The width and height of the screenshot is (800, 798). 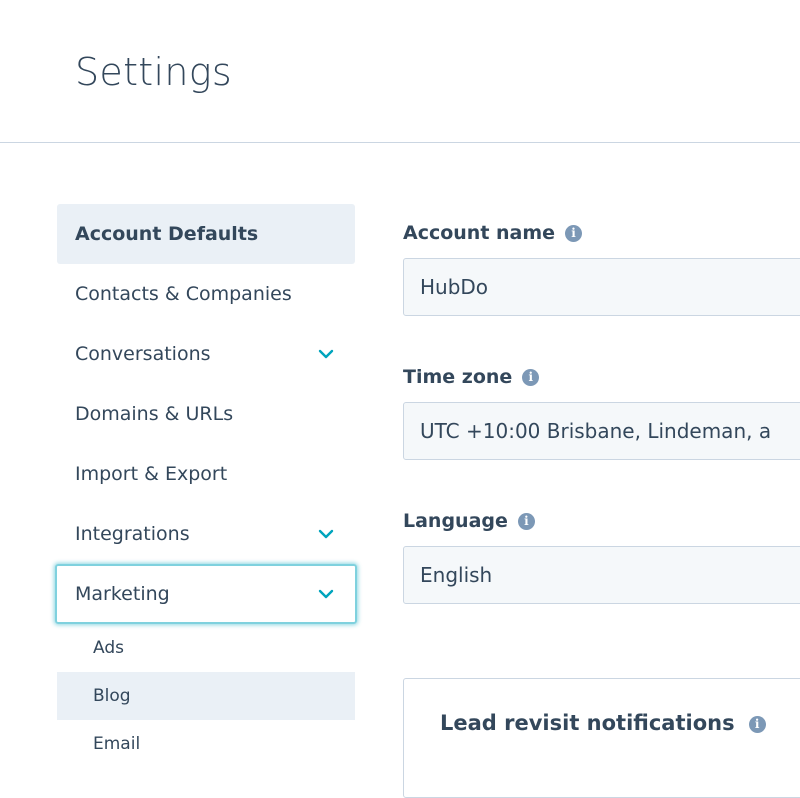 What do you see at coordinates (458, 377) in the screenshot?
I see `time-zone-label-text: Time zone` at bounding box center [458, 377].